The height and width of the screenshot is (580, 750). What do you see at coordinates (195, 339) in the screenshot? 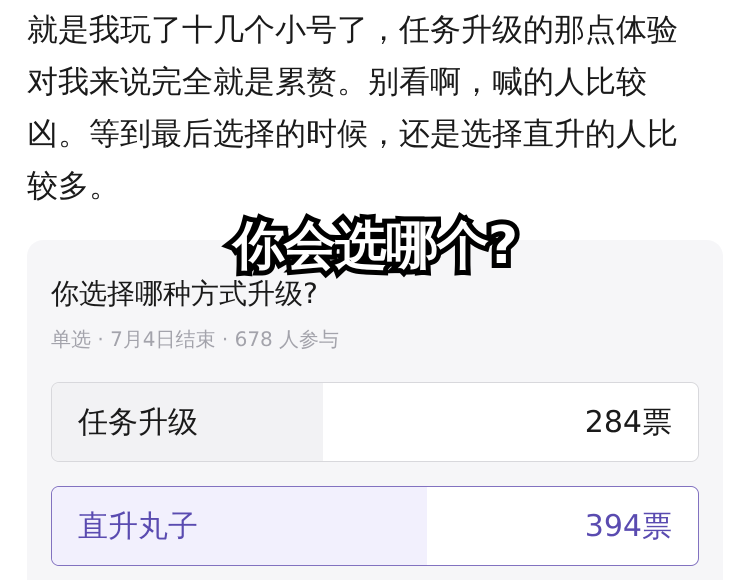
I see `poll-meta: 单选 · 7月4日结束 · 678 人参与` at bounding box center [195, 339].